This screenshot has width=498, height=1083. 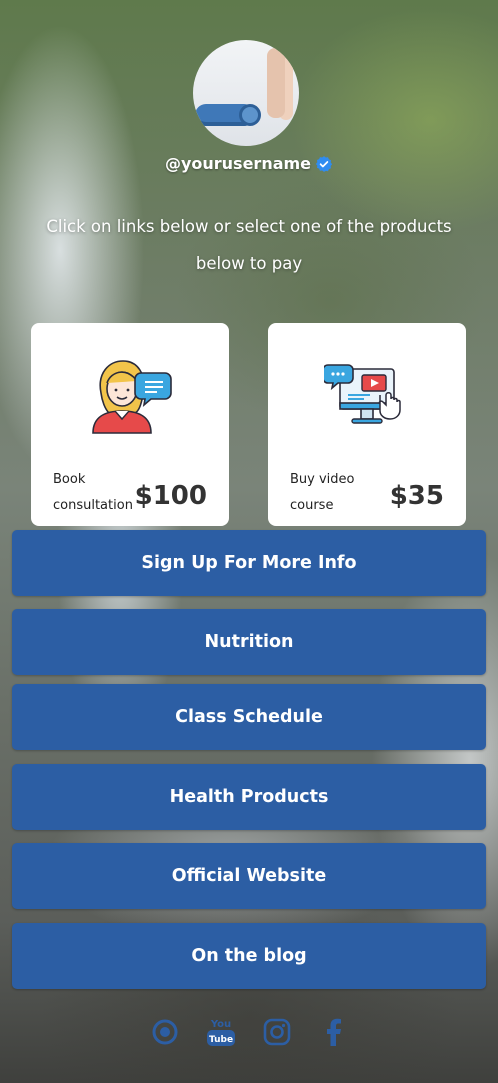 I want to click on link-button-blog: On the blog, so click(x=249, y=956).